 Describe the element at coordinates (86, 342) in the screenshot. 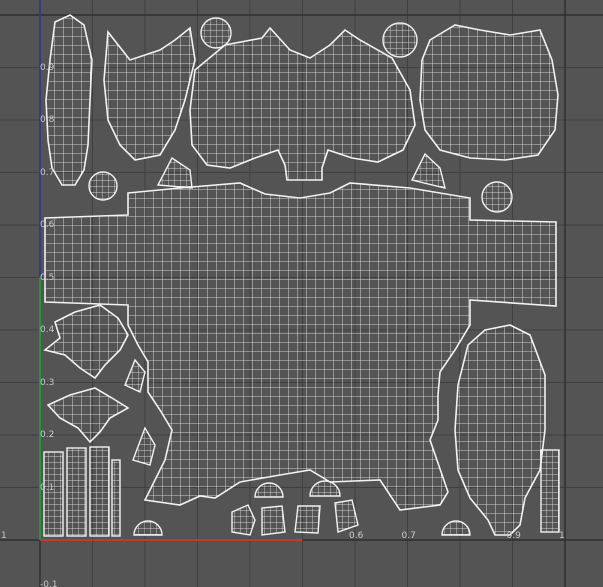

I see `uv-shell-fin-upper` at that location.